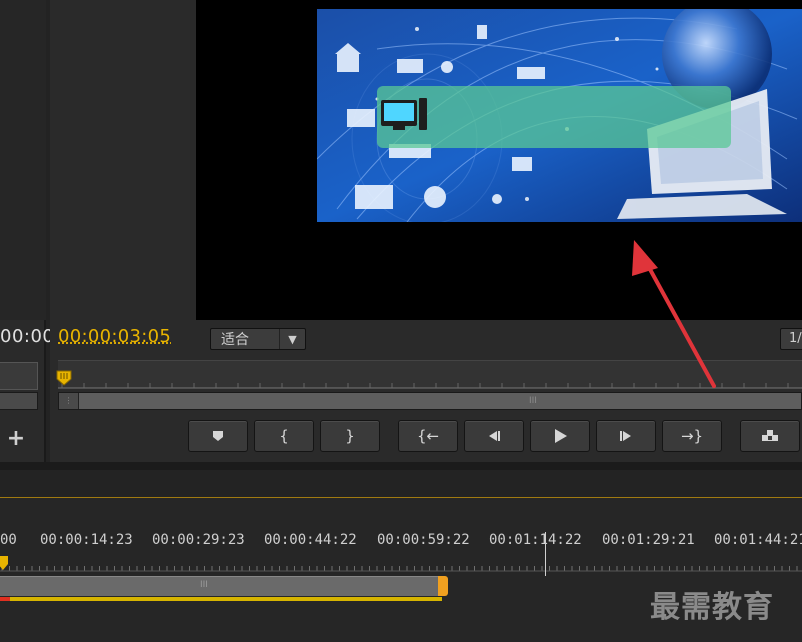 This screenshot has width=802, height=642. What do you see at coordinates (23, 160) in the screenshot?
I see `source-monitor-viewer` at bounding box center [23, 160].